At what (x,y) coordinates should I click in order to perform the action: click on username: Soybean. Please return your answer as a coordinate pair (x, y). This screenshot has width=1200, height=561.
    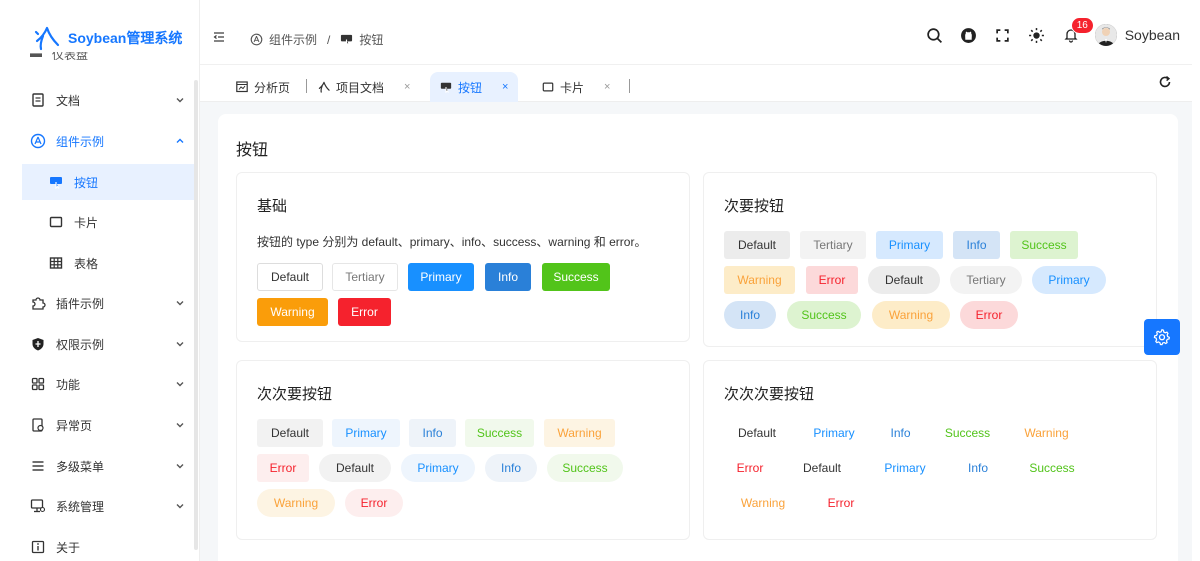
    Looking at the image, I should click on (1152, 35).